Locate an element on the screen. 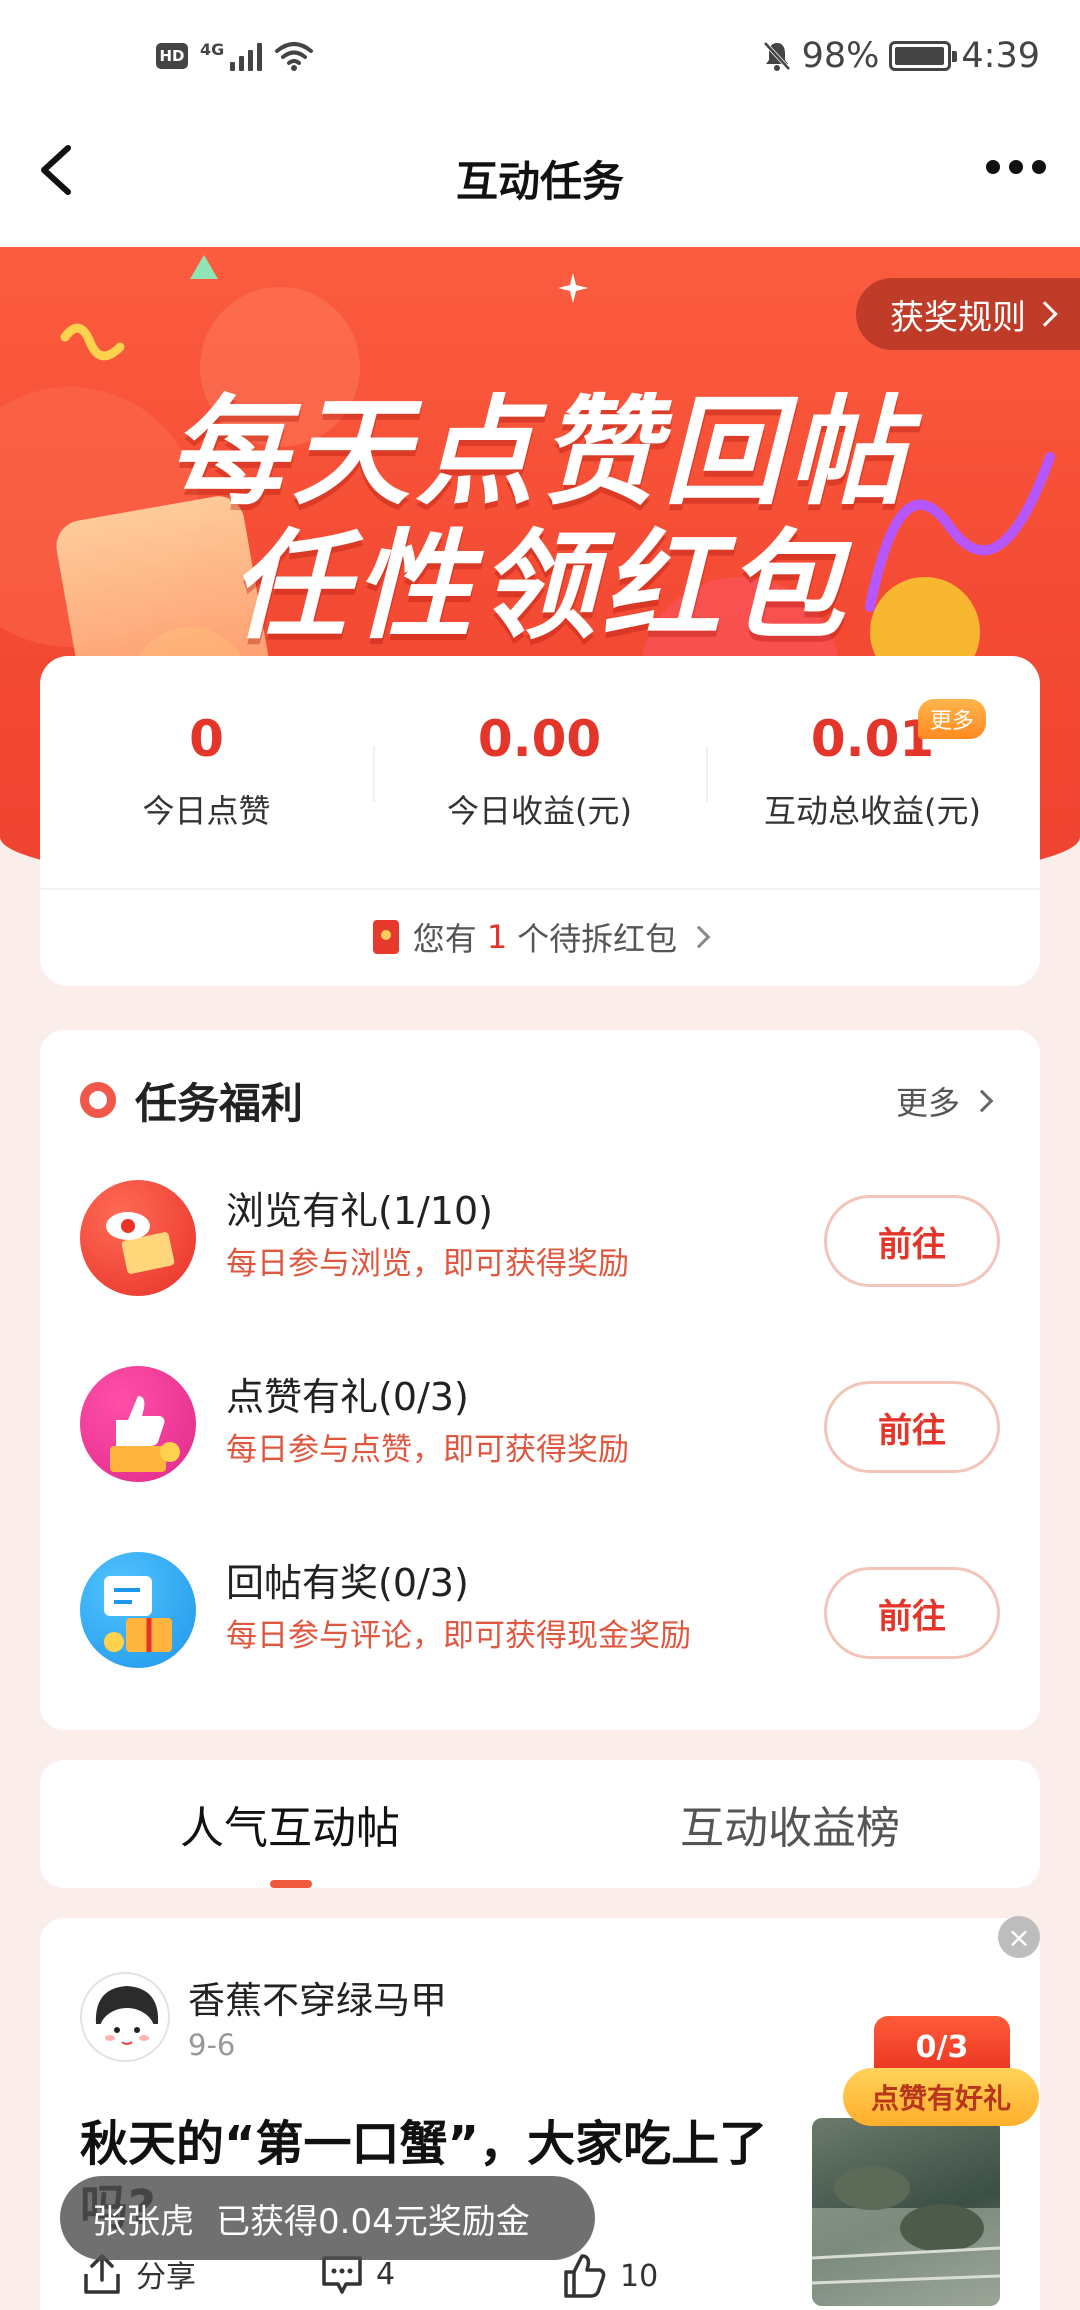 The image size is (1080, 2310). signal-icon is located at coordinates (246, 56).